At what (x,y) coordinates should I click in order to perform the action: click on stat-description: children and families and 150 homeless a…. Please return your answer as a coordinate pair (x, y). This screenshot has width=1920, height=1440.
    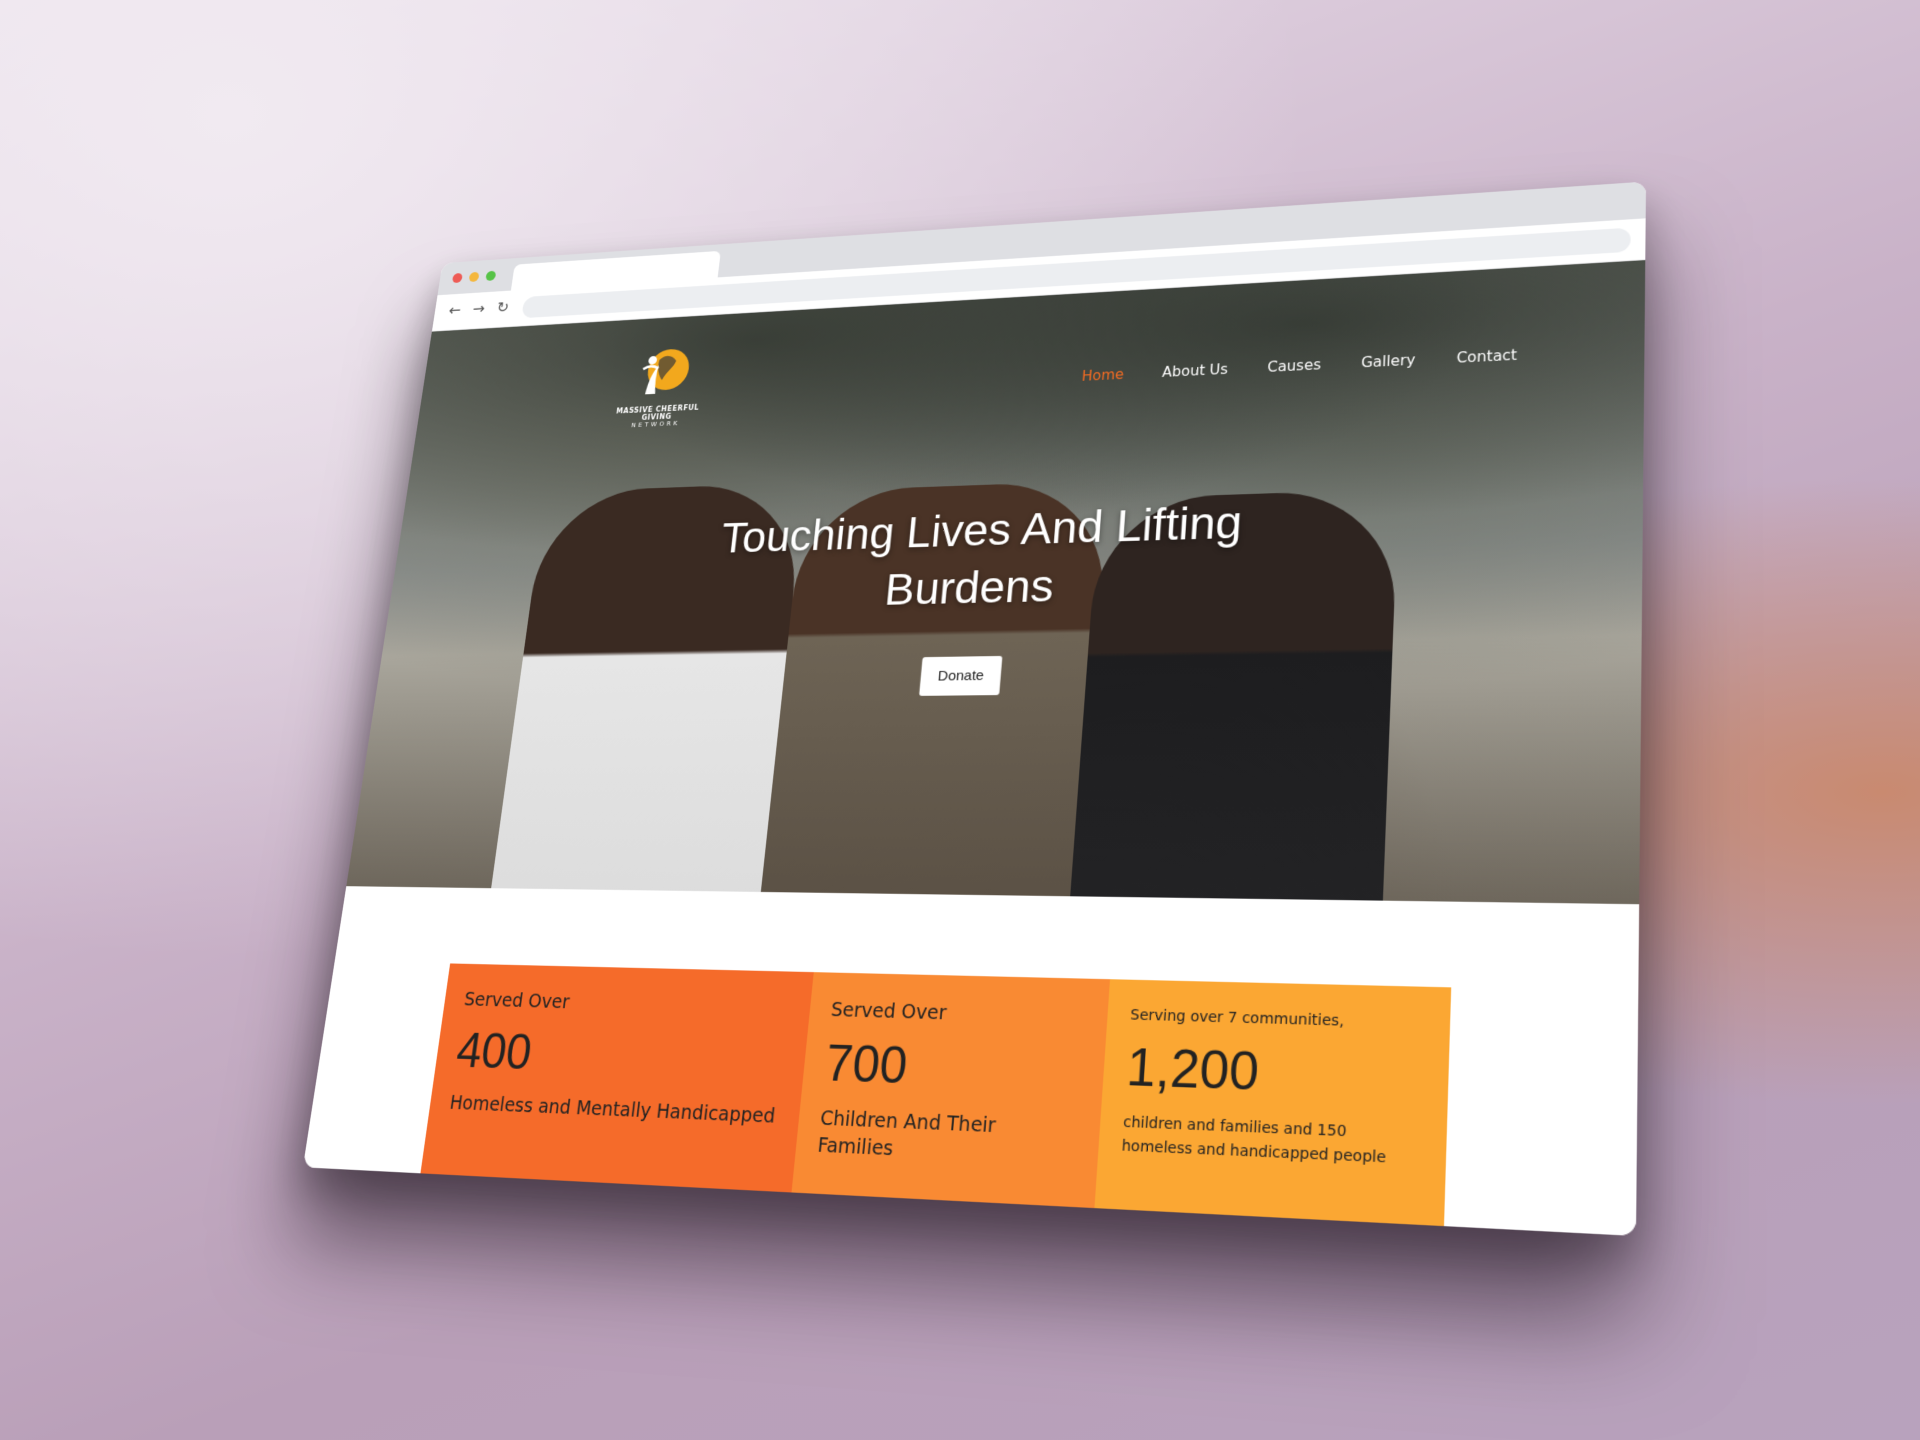
    Looking at the image, I should click on (1254, 1140).